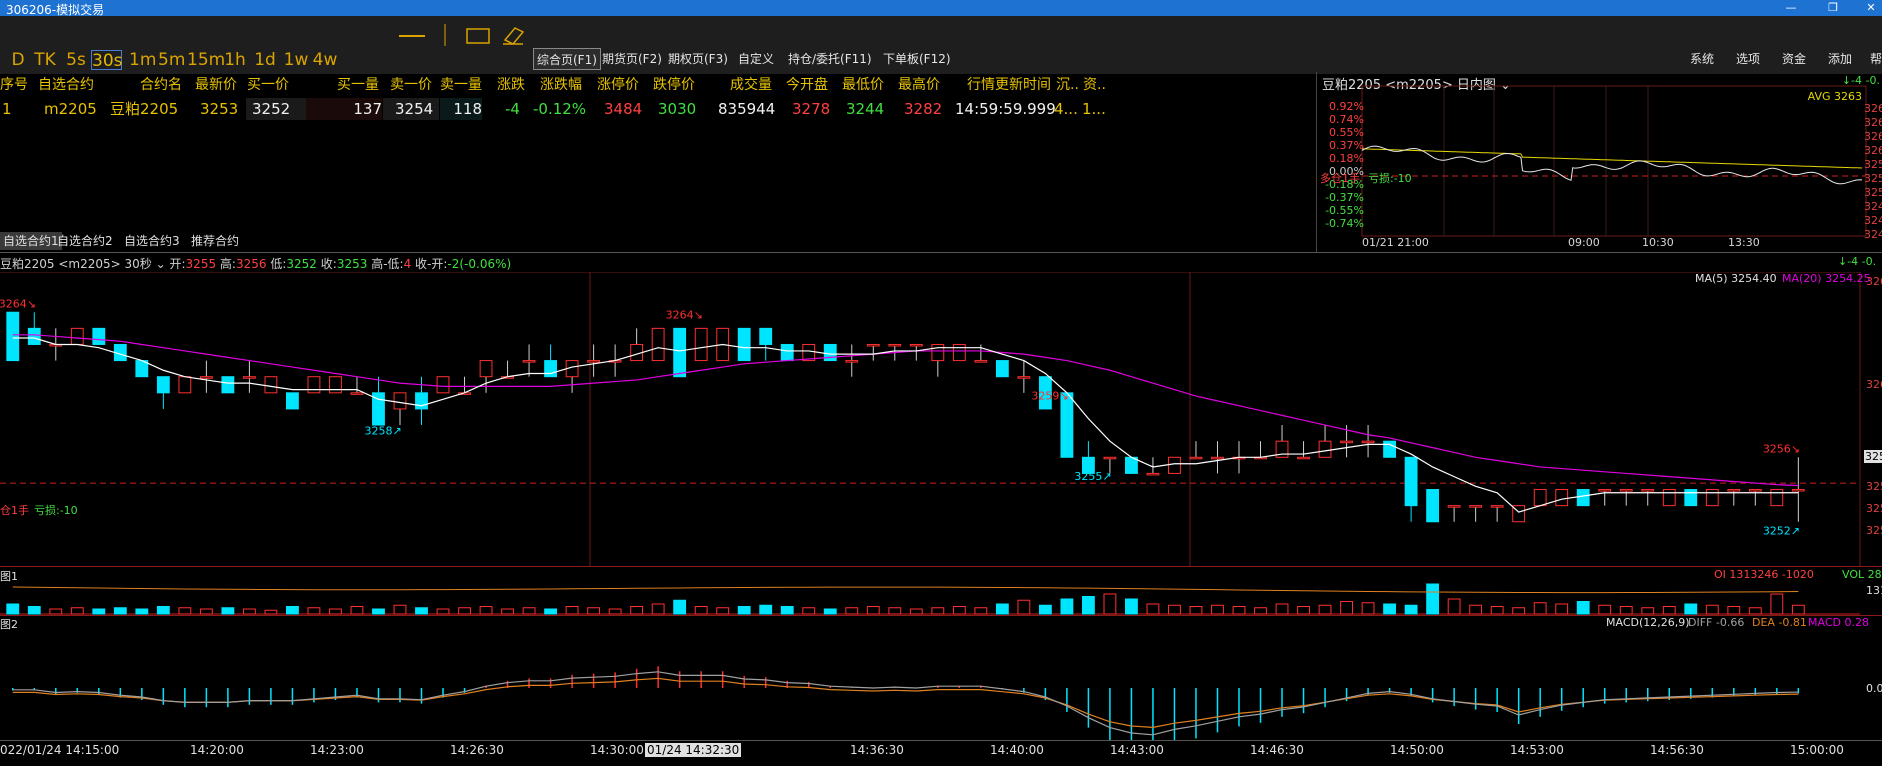 This screenshot has height=766, width=1882. I want to click on tab-watchlist-1: 自选合约1, so click(31, 241).